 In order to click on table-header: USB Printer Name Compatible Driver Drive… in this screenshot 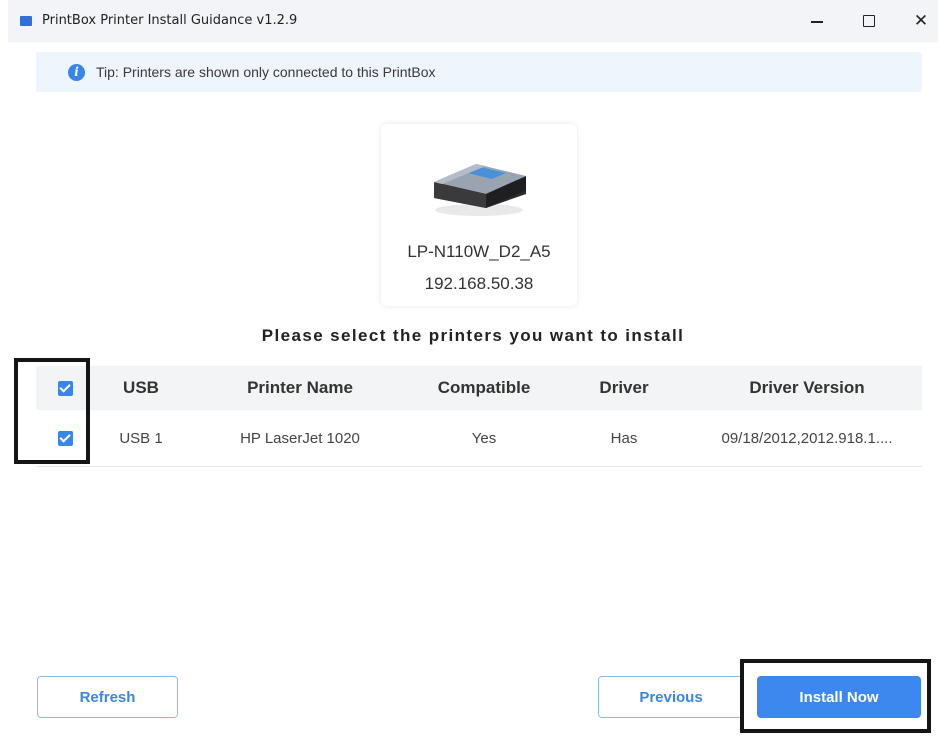, I will do `click(479, 388)`.